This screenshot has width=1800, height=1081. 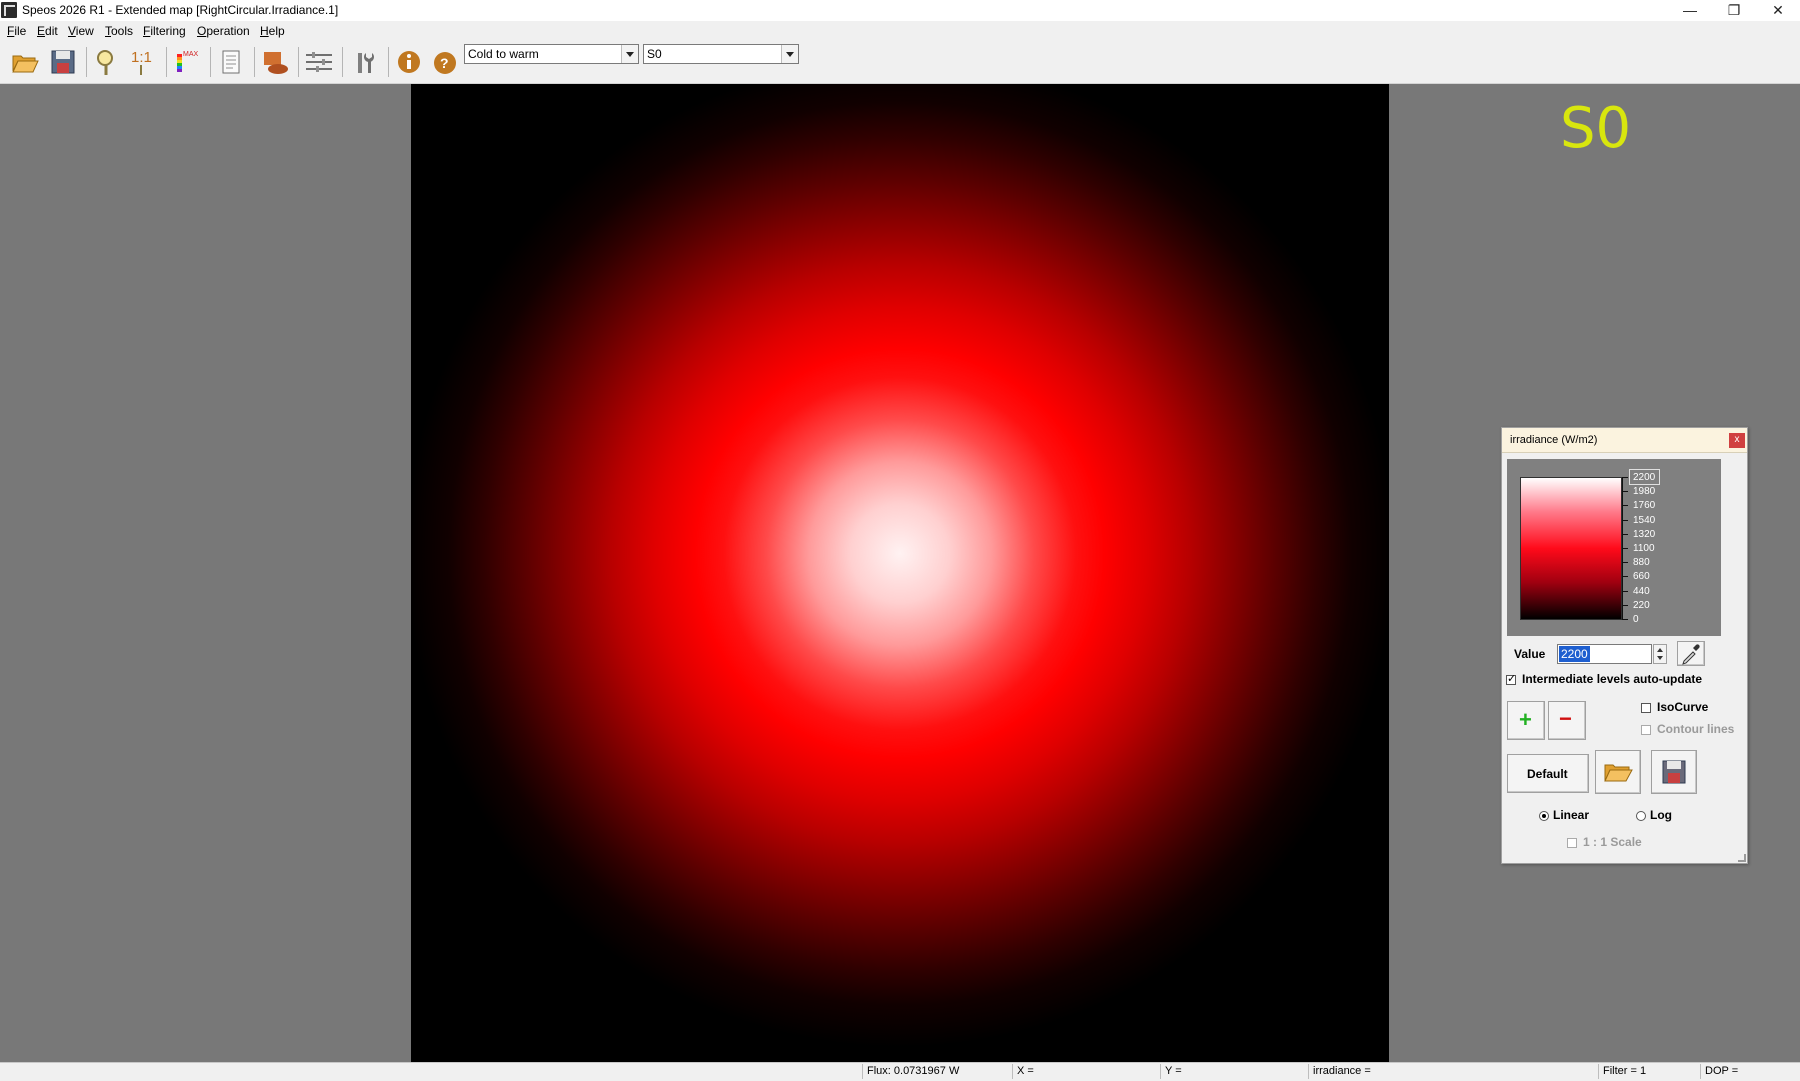 I want to click on auto-update-checkbox: ✓, so click(x=1511, y=679).